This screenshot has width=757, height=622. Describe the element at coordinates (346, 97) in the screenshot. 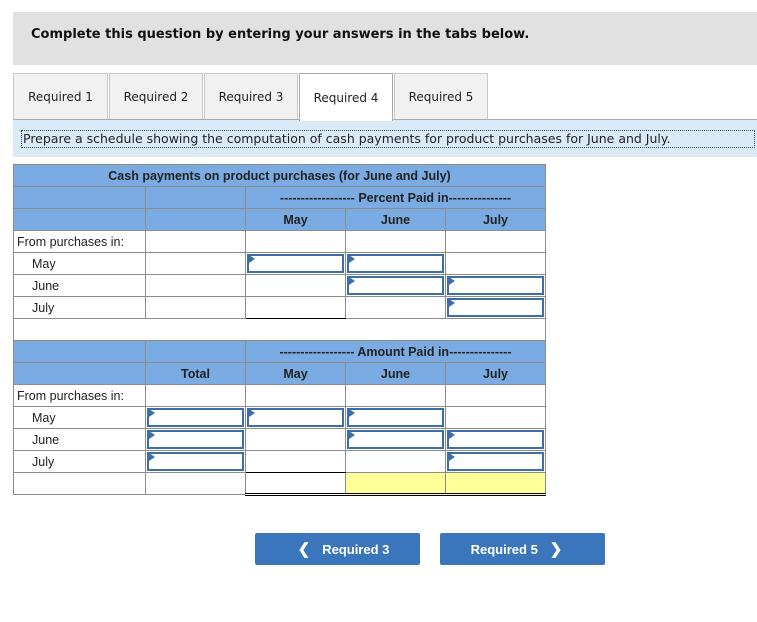

I see `tab-required-4: Required 4` at that location.